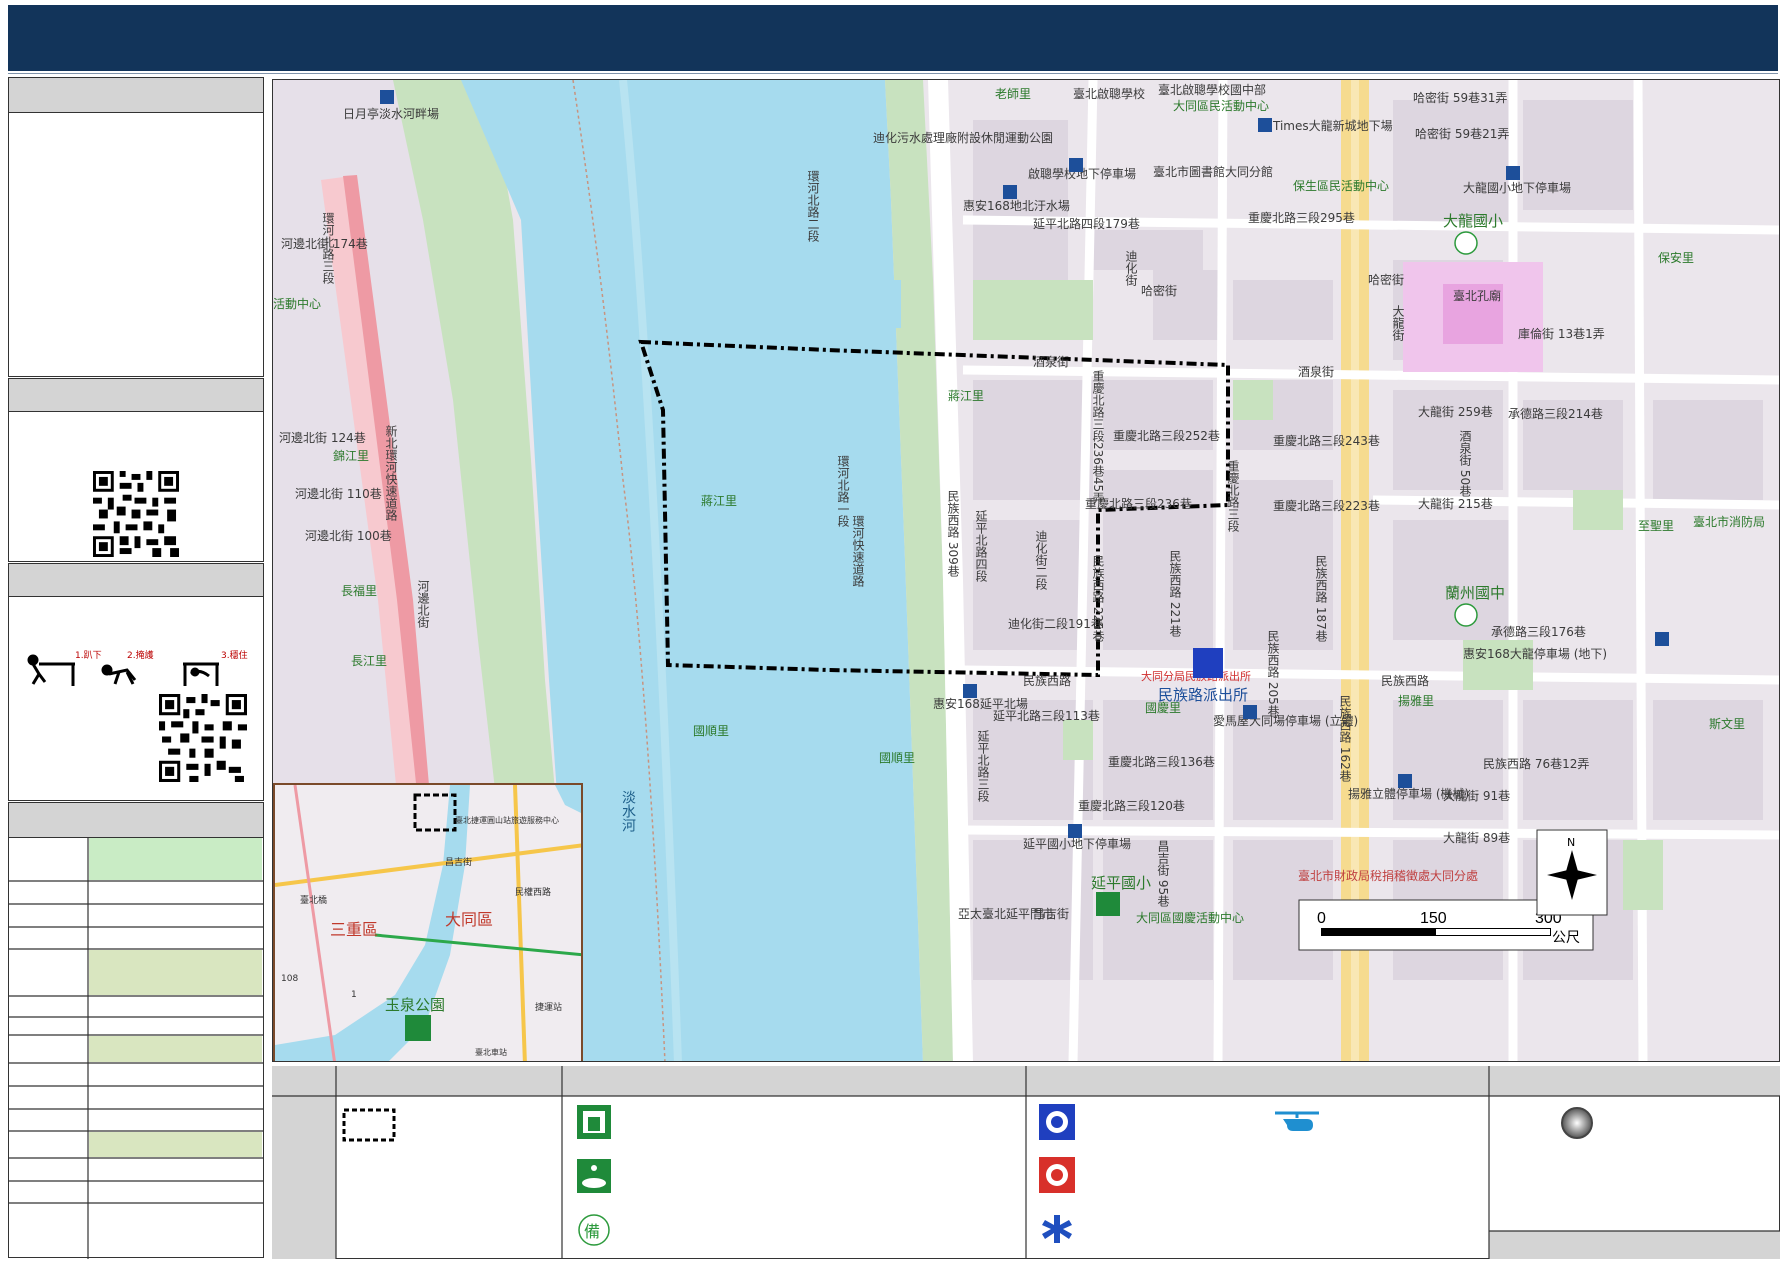 The width and height of the screenshot is (1786, 1263). I want to click on label-village-baoan: 保安里, so click(1676, 257).